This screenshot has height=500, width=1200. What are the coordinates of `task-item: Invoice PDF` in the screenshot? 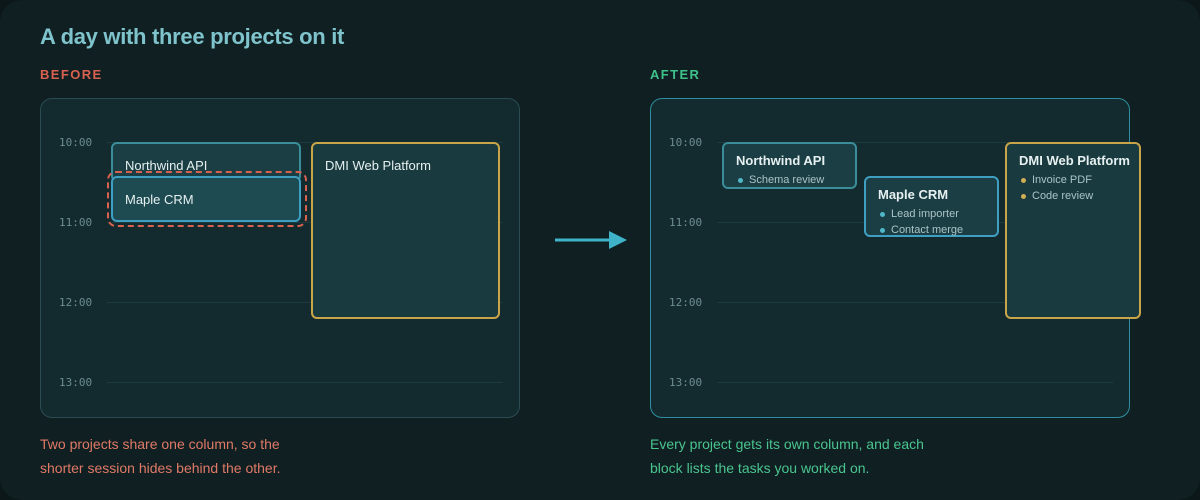 It's located at (1057, 180).